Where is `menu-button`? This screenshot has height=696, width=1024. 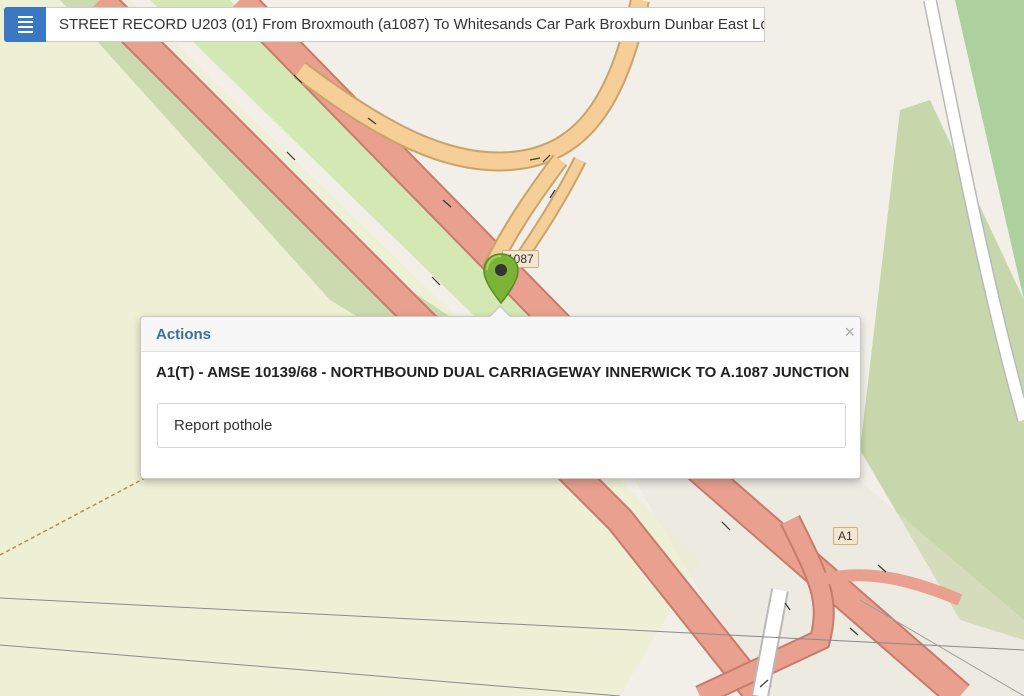 menu-button is located at coordinates (25, 24).